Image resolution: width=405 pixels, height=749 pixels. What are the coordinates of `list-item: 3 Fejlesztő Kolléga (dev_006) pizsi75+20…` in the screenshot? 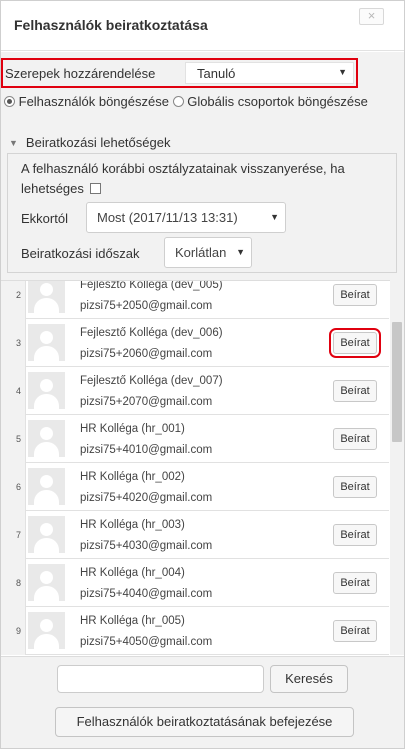 It's located at (195, 343).